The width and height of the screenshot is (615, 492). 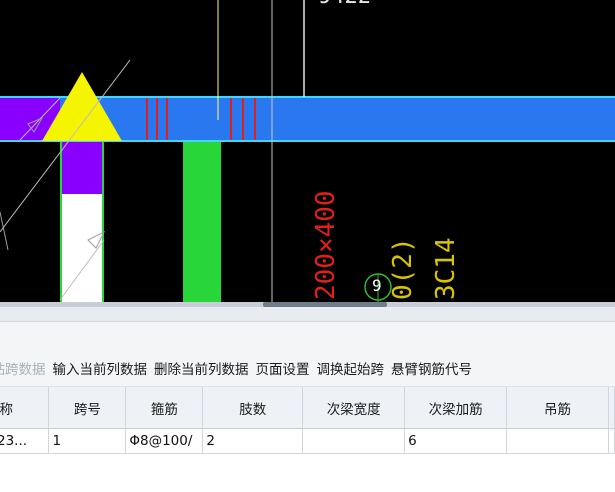 I want to click on cell-span-no: 1, so click(x=87, y=441).